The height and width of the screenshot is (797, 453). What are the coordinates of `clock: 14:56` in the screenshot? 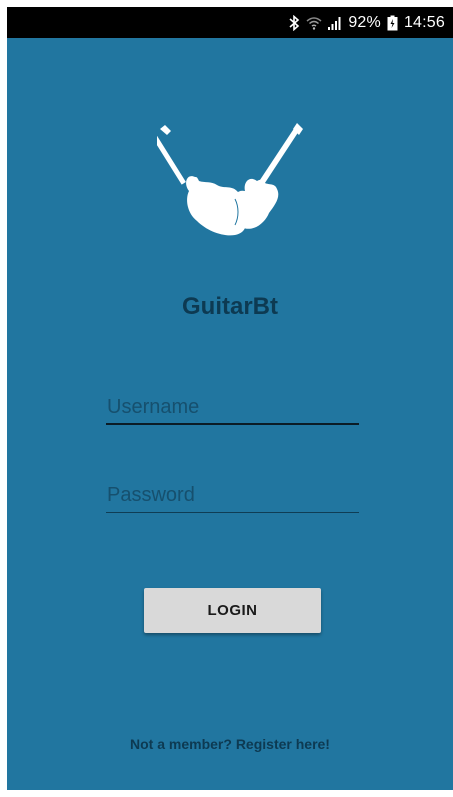 It's located at (424, 22).